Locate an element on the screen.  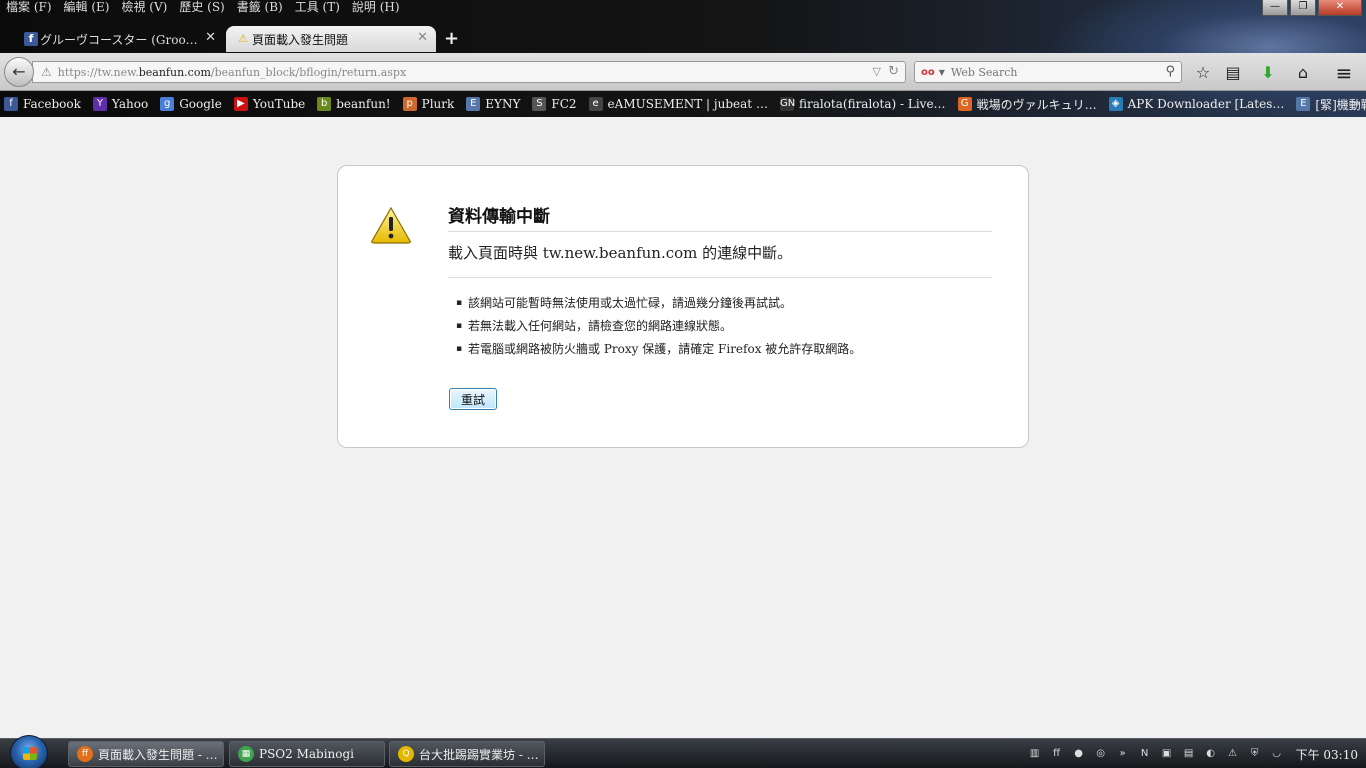
start-button is located at coordinates (29, 751).